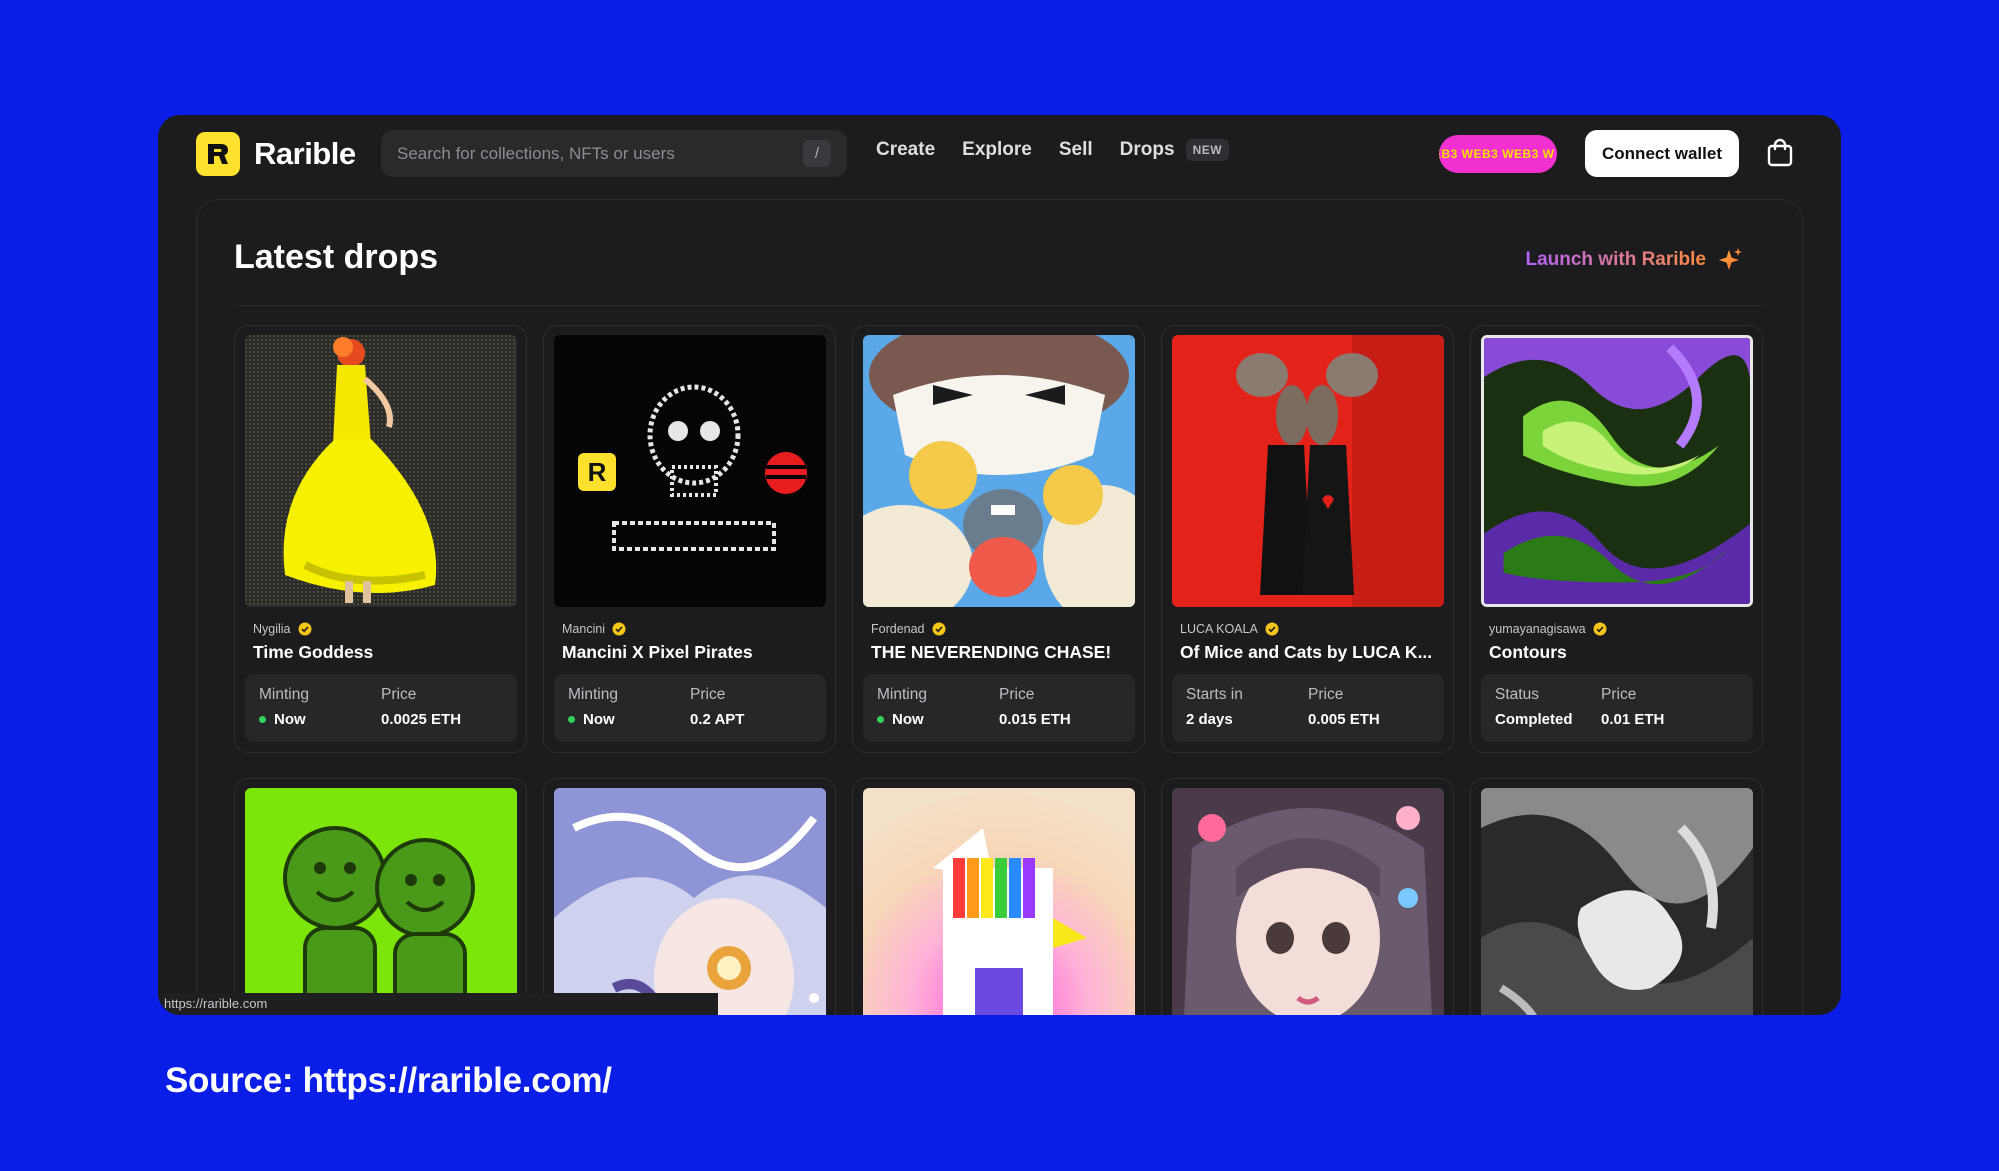  Describe the element at coordinates (313, 652) in the screenshot. I see `drop-title: Time Goddess` at that location.